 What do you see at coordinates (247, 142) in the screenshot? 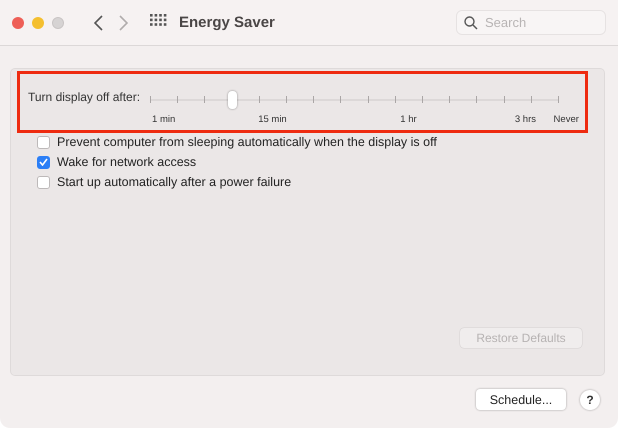
I see `checkbox-label: Prevent computer from sleeping automatically when the display is off` at bounding box center [247, 142].